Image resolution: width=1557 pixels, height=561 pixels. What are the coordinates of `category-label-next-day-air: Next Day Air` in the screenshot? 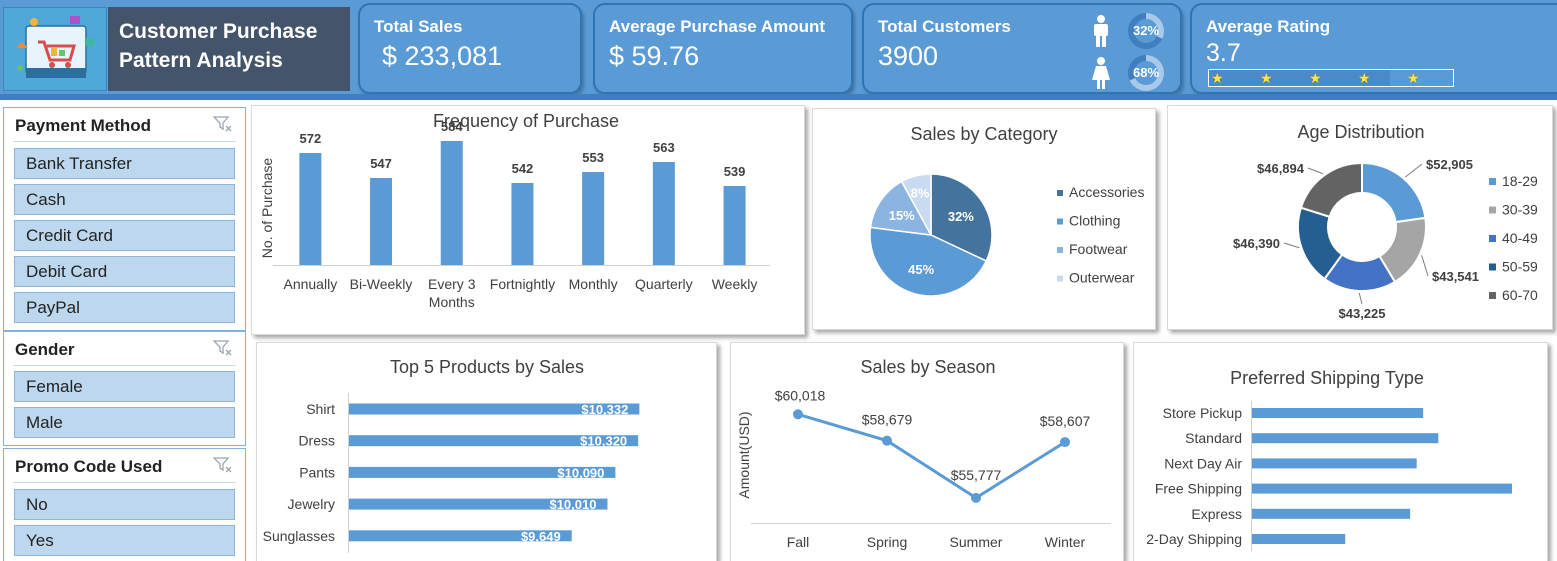 It's located at (1203, 463).